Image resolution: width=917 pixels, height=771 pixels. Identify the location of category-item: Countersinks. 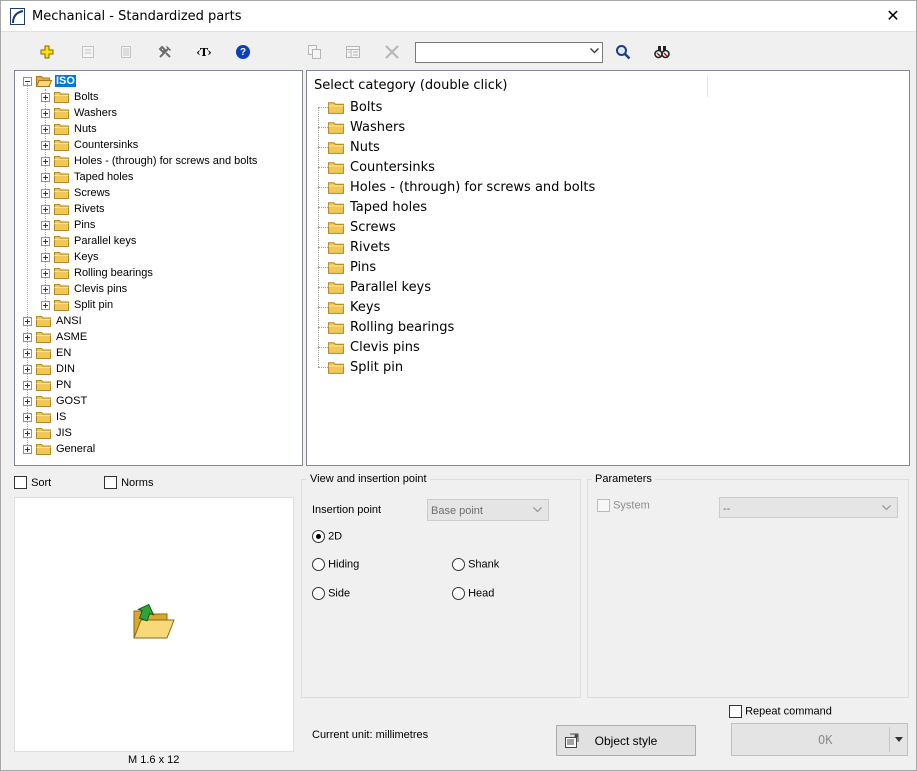
(381, 167).